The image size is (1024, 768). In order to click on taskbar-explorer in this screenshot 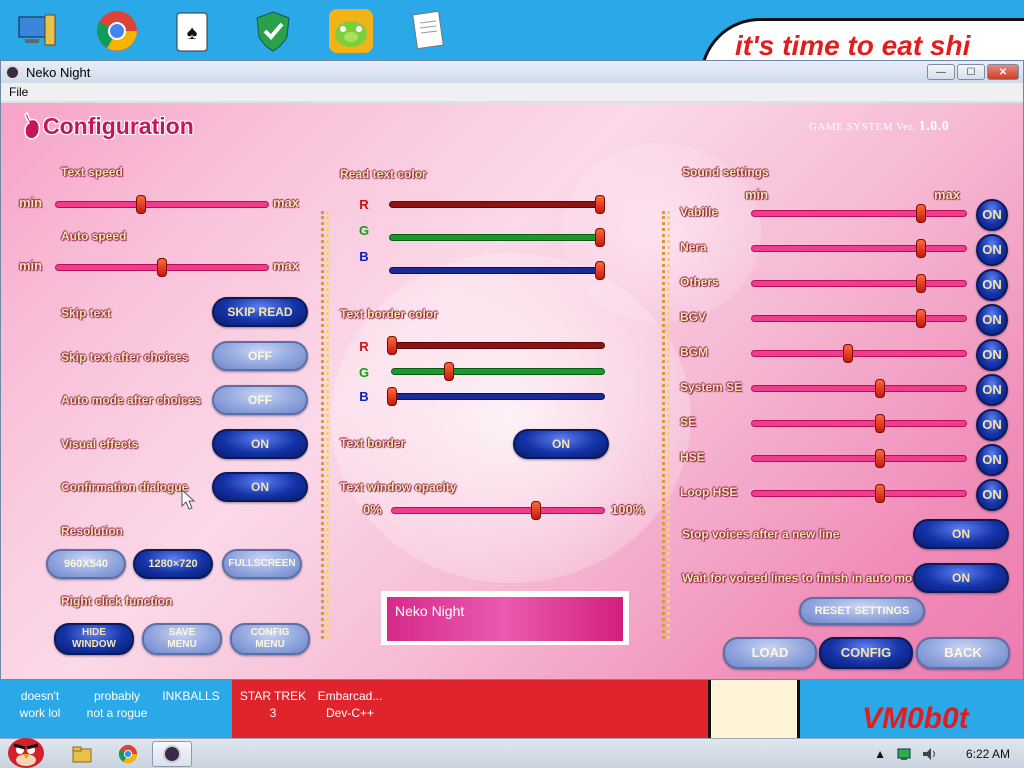, I will do `click(82, 754)`.